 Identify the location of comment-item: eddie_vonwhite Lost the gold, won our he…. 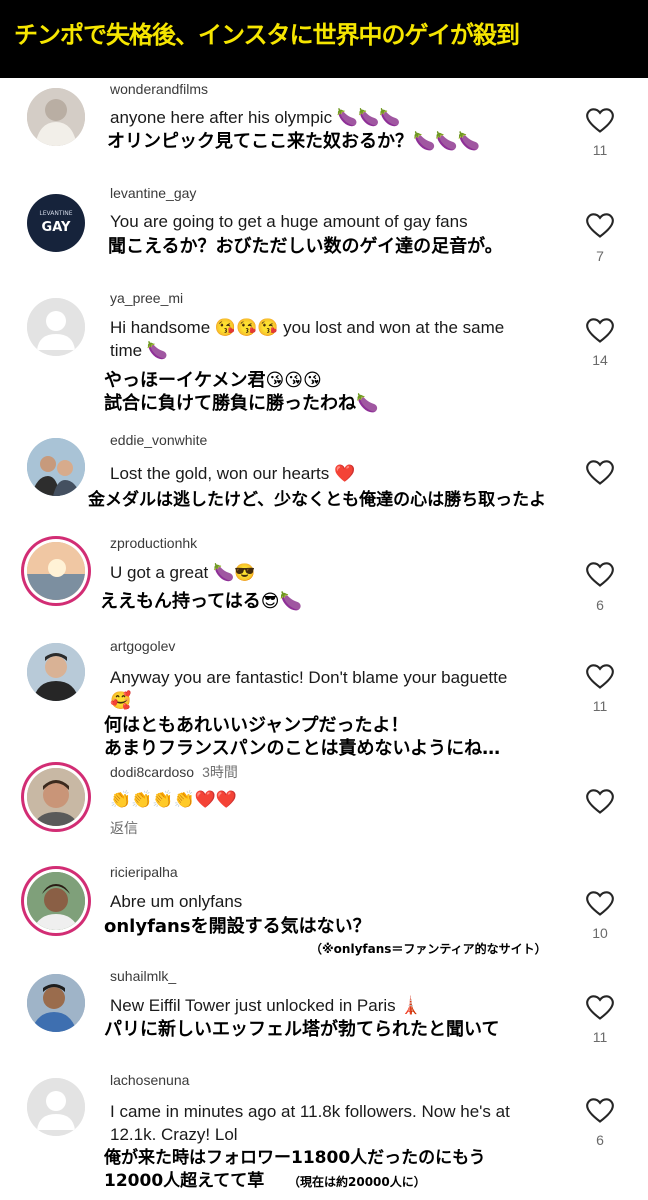
(324, 477).